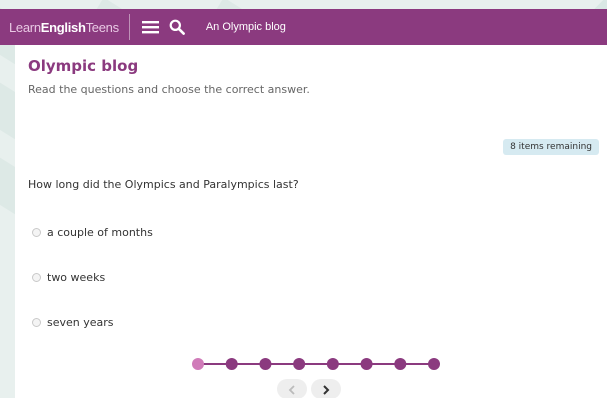 The width and height of the screenshot is (607, 398). What do you see at coordinates (102, 27) in the screenshot?
I see `logo-teens: Teens` at bounding box center [102, 27].